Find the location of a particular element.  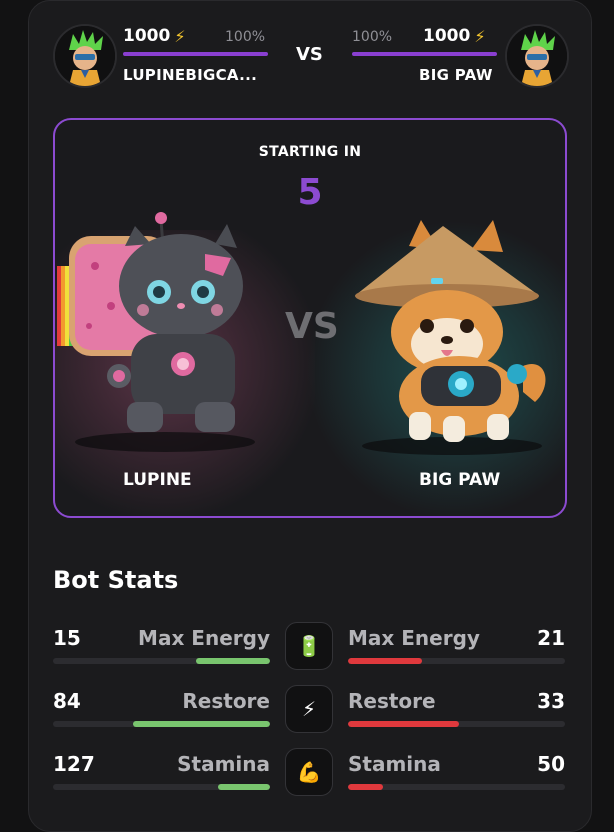

right-bot-name: BIG PAW is located at coordinates (460, 480).